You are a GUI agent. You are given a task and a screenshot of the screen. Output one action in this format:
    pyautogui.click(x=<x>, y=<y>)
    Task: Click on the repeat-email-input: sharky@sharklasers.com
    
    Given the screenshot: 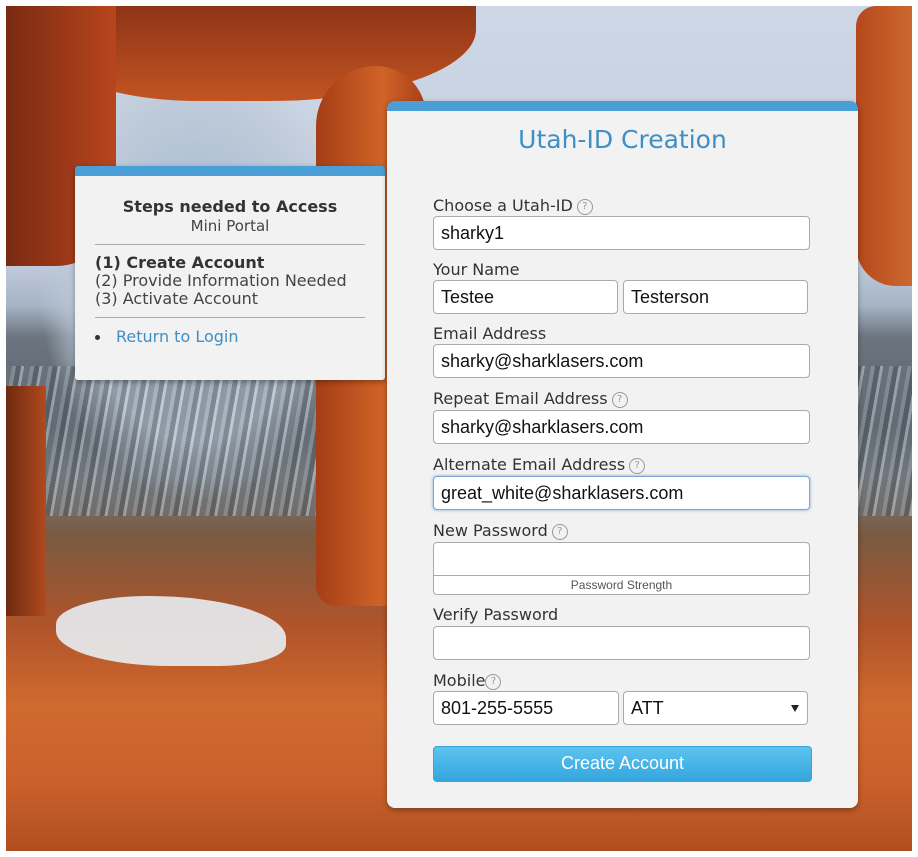 What is the action you would take?
    pyautogui.click(x=621, y=427)
    